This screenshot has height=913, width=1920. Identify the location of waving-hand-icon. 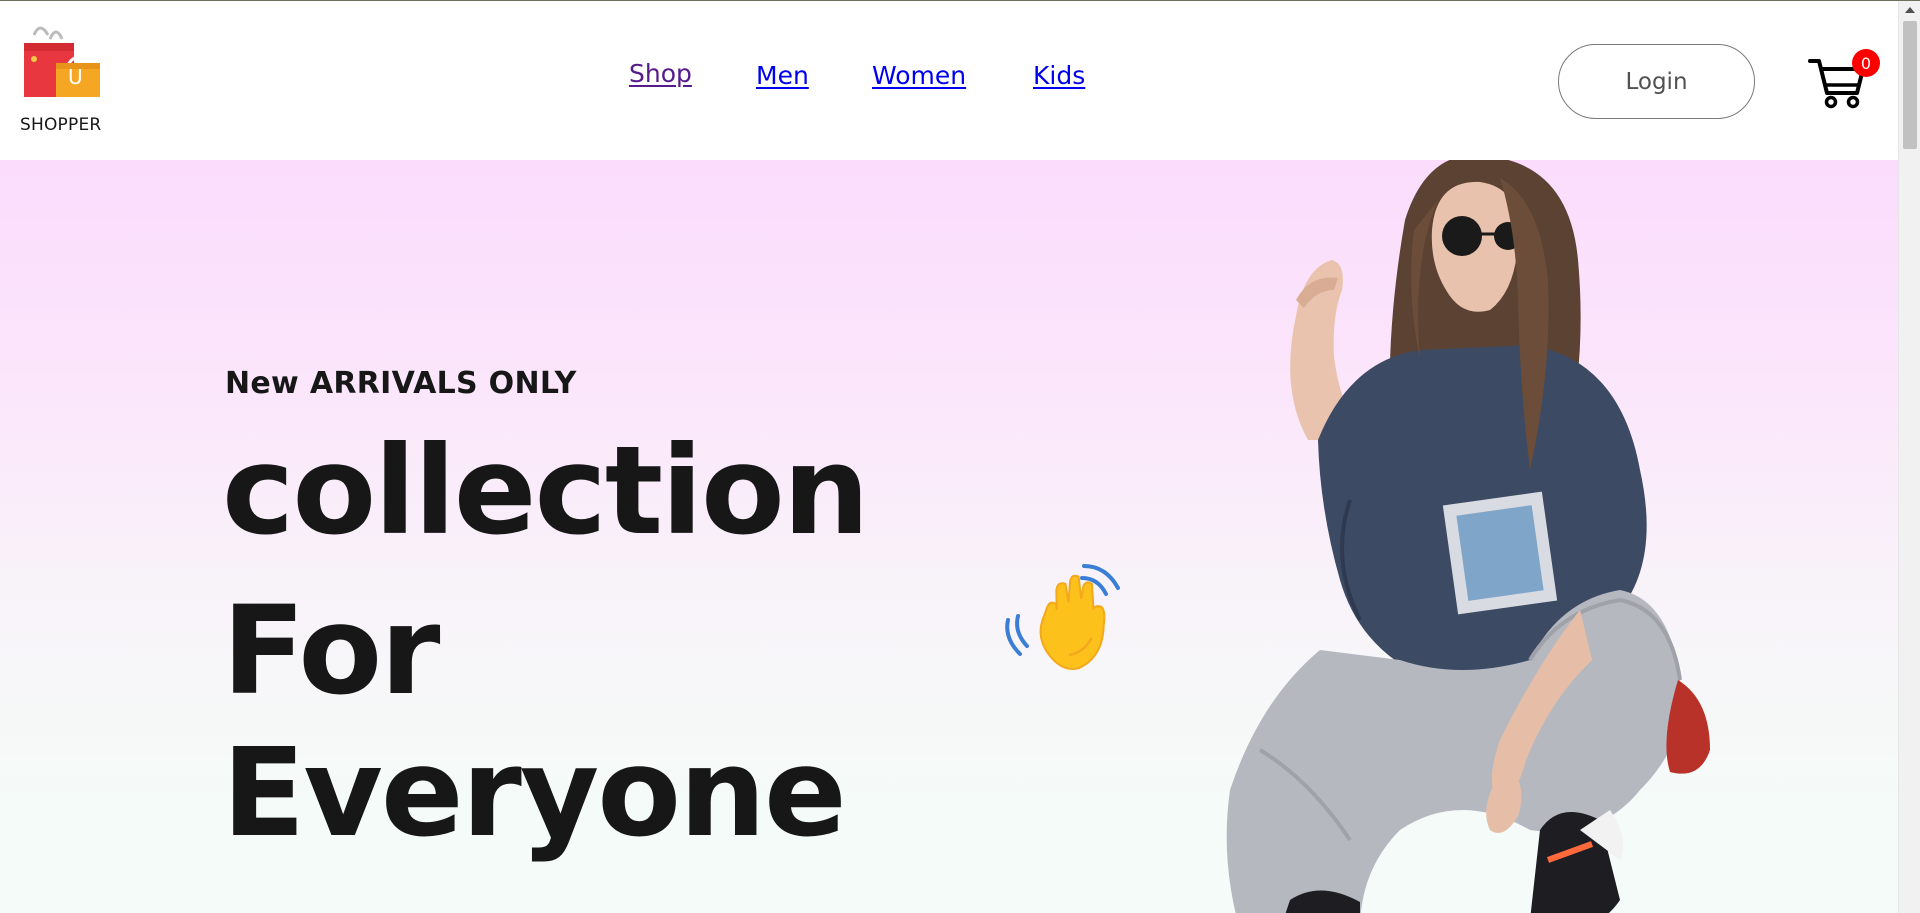
(1062, 617).